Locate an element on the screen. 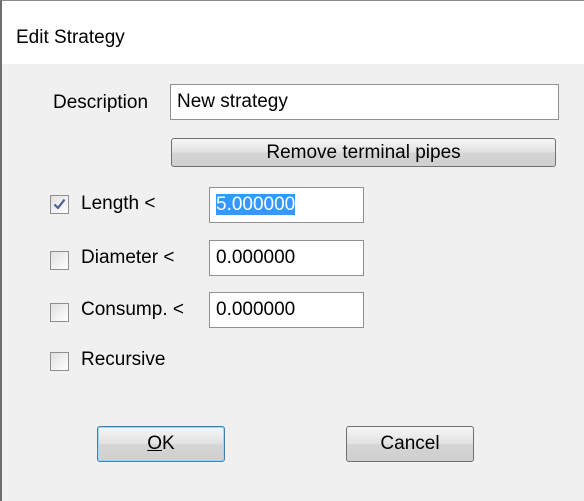  consumption-input: 0.000000 is located at coordinates (286, 310).